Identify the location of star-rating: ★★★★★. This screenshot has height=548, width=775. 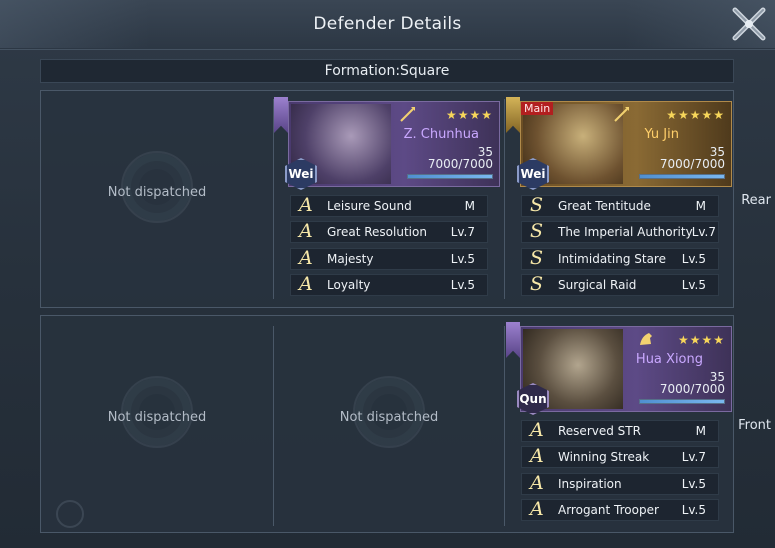
(695, 115).